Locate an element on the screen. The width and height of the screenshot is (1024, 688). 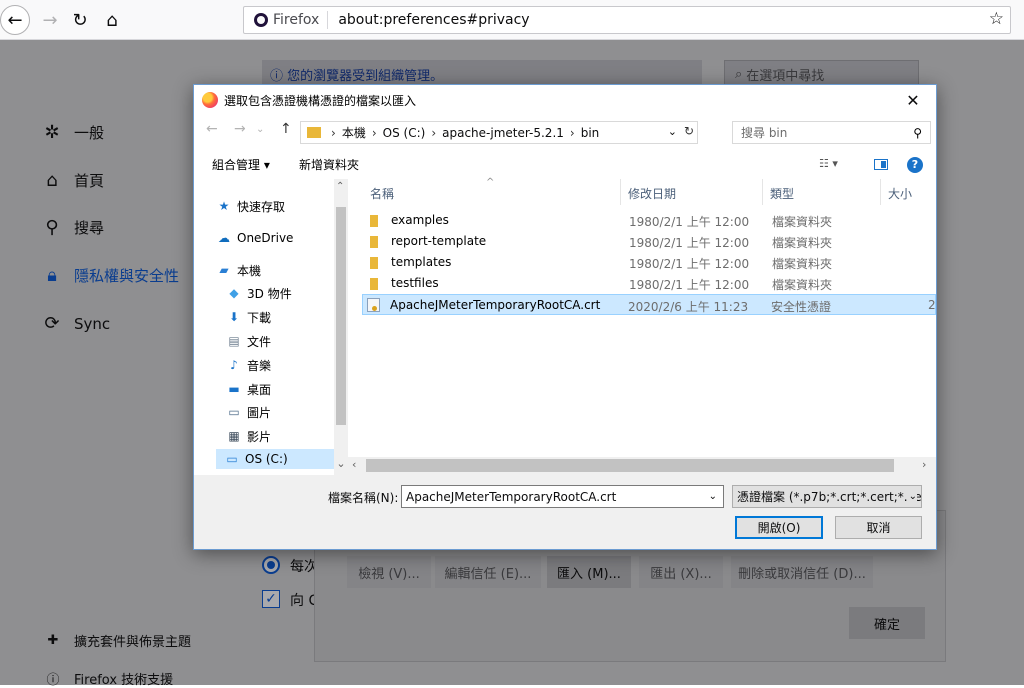
nav-label: Sync is located at coordinates (92, 323).